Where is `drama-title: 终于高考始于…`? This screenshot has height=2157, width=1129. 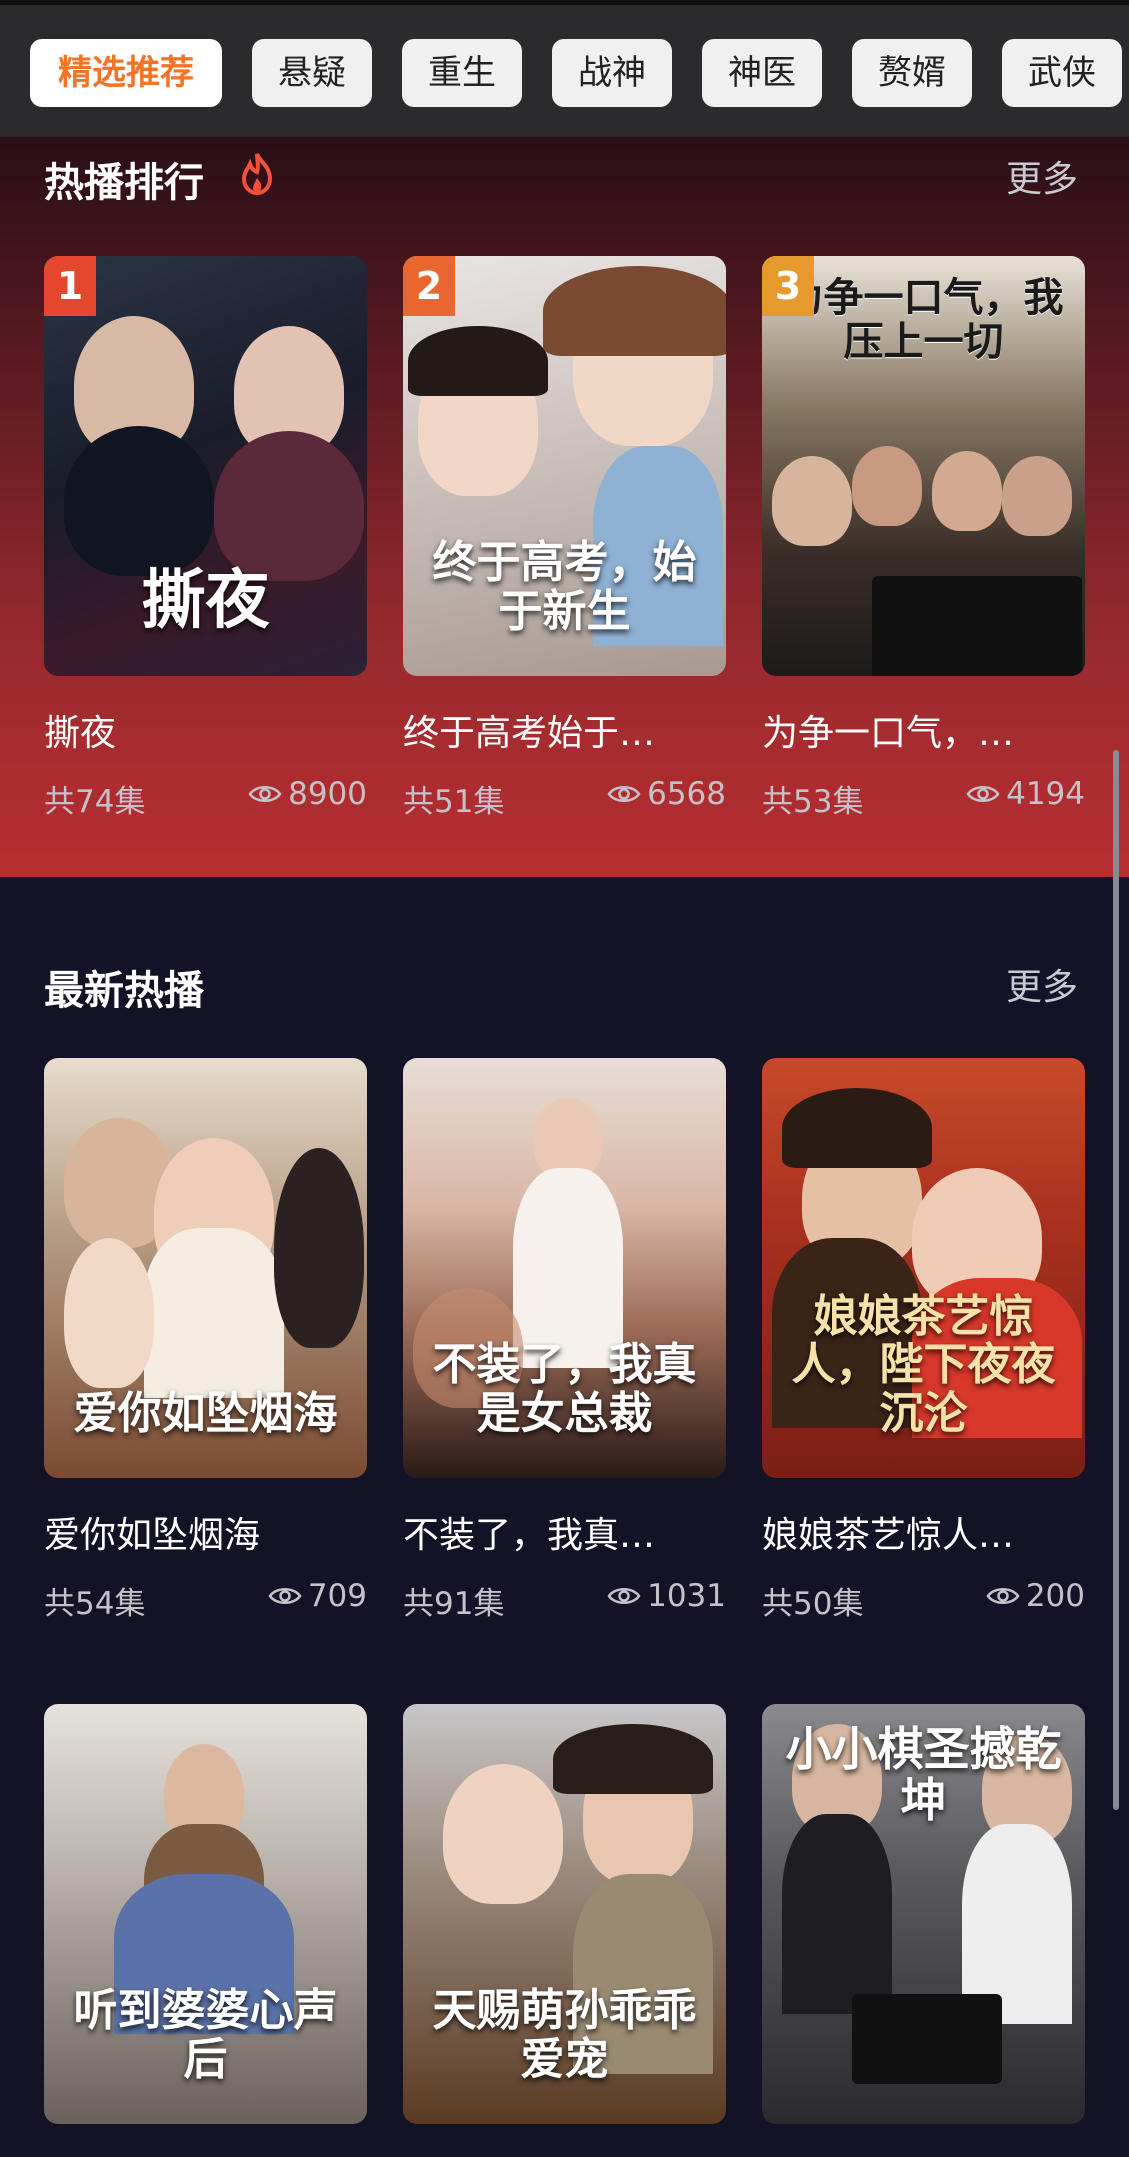
drama-title: 终于高考始于… is located at coordinates (564, 730).